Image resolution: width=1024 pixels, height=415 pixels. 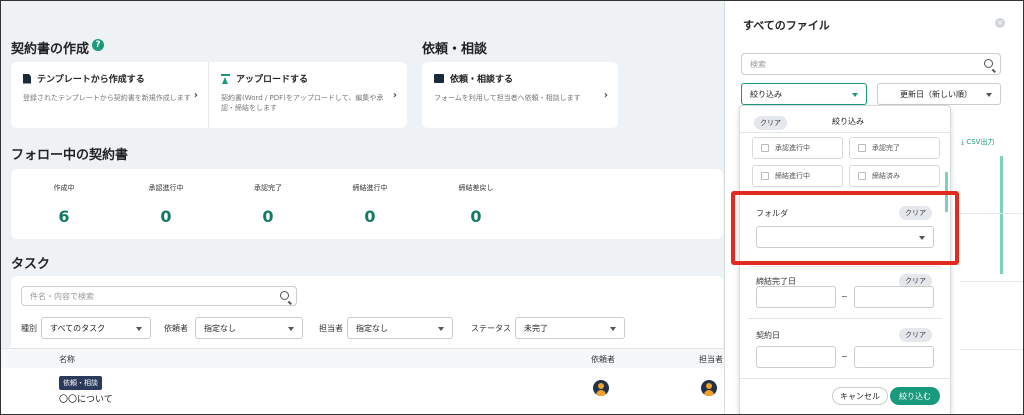 I want to click on check-signing-progress: 締結進行中, so click(x=797, y=176).